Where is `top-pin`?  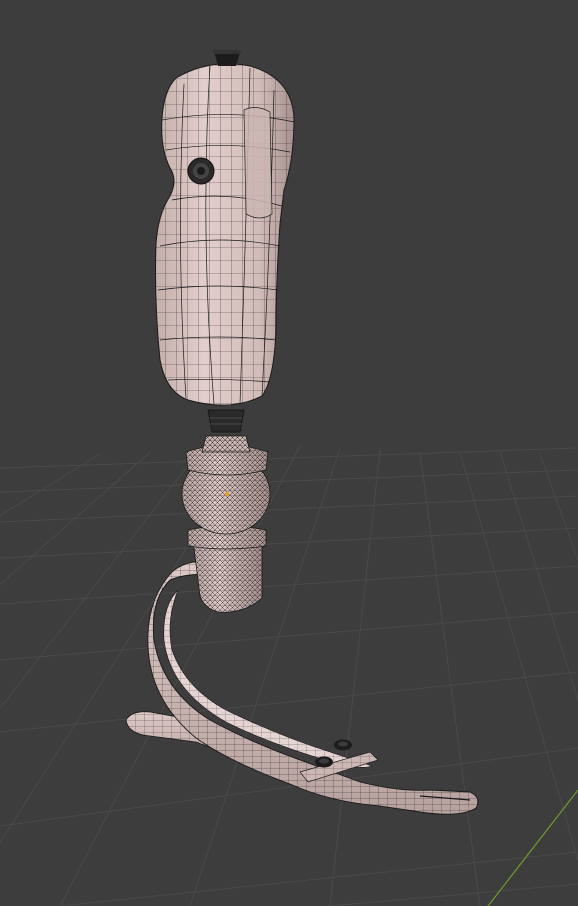
top-pin is located at coordinates (227, 58).